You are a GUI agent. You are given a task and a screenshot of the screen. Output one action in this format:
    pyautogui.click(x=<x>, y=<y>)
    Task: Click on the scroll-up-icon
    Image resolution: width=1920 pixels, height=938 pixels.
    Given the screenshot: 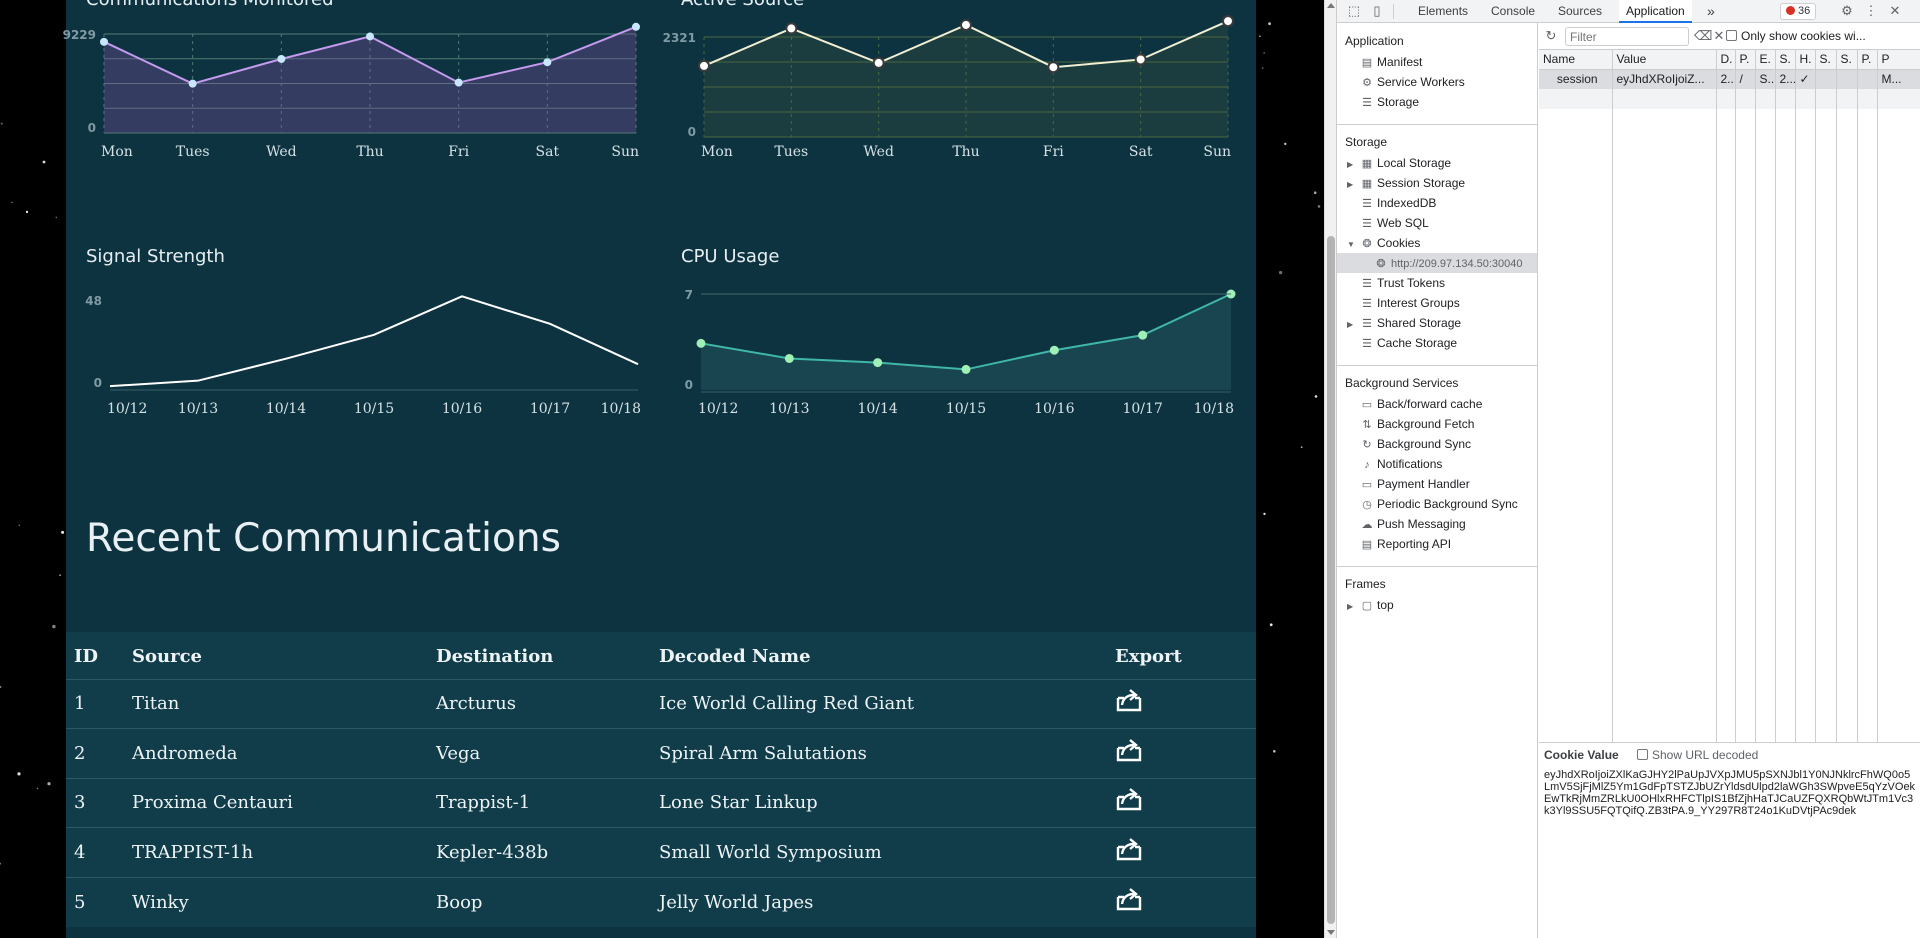 What is the action you would take?
    pyautogui.click(x=1331, y=5)
    